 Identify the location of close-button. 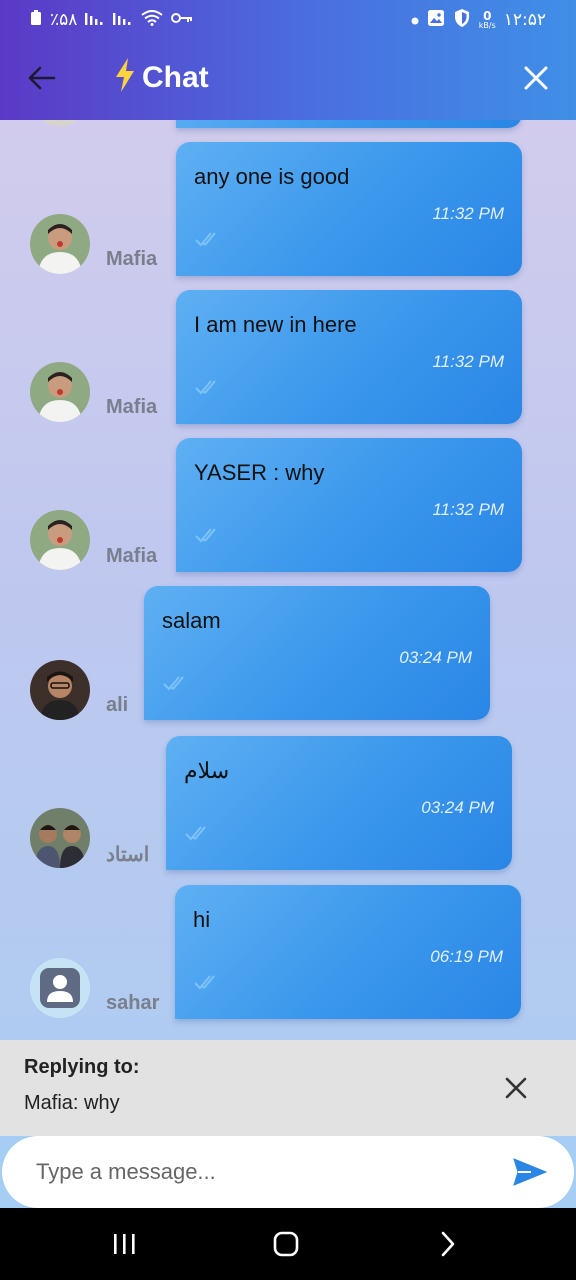
(536, 78).